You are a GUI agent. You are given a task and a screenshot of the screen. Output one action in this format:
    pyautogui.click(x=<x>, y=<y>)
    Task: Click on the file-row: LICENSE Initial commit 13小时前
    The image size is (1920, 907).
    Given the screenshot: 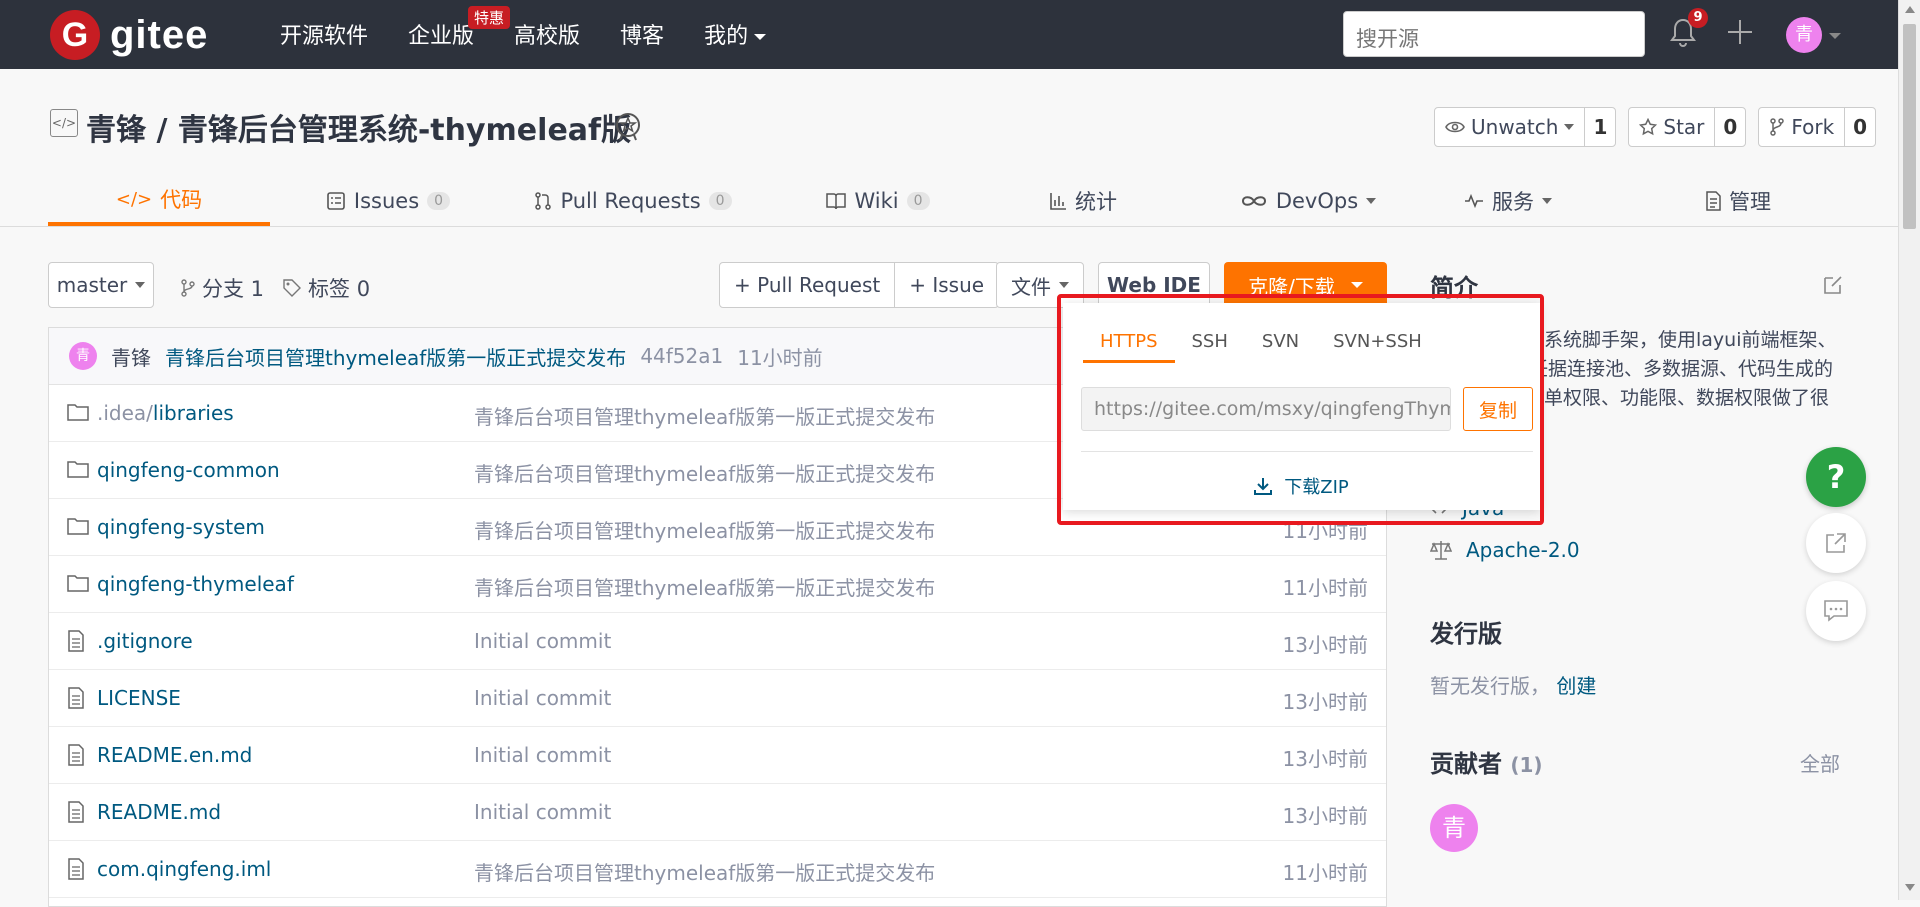 What is the action you would take?
    pyautogui.click(x=717, y=698)
    